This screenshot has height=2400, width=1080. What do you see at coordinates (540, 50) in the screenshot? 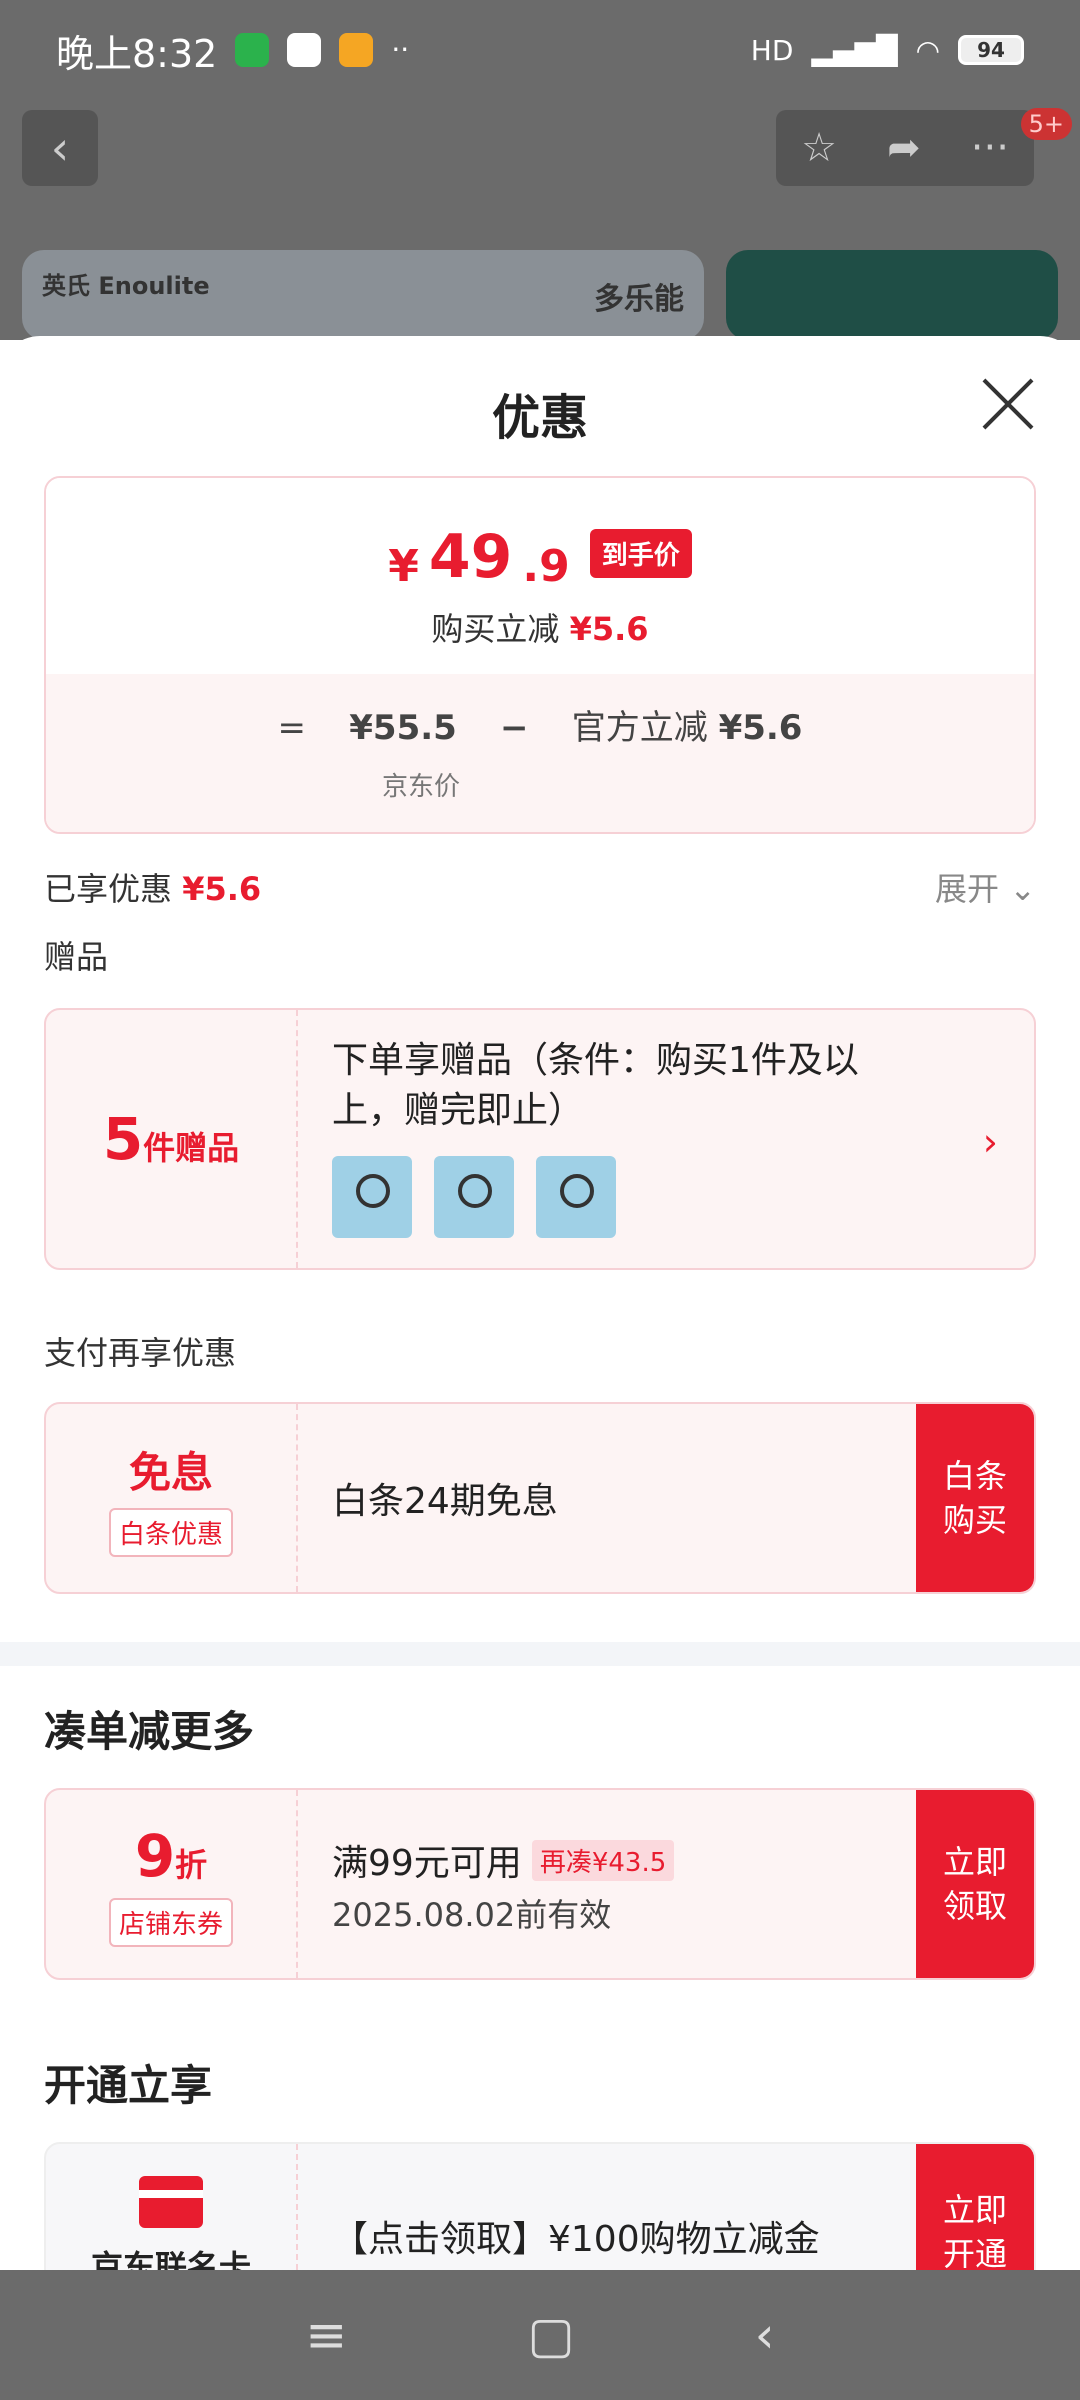
I see `status-bar: 晚上8:32 ·· HD ▂▄▆█ ◠ 94` at bounding box center [540, 50].